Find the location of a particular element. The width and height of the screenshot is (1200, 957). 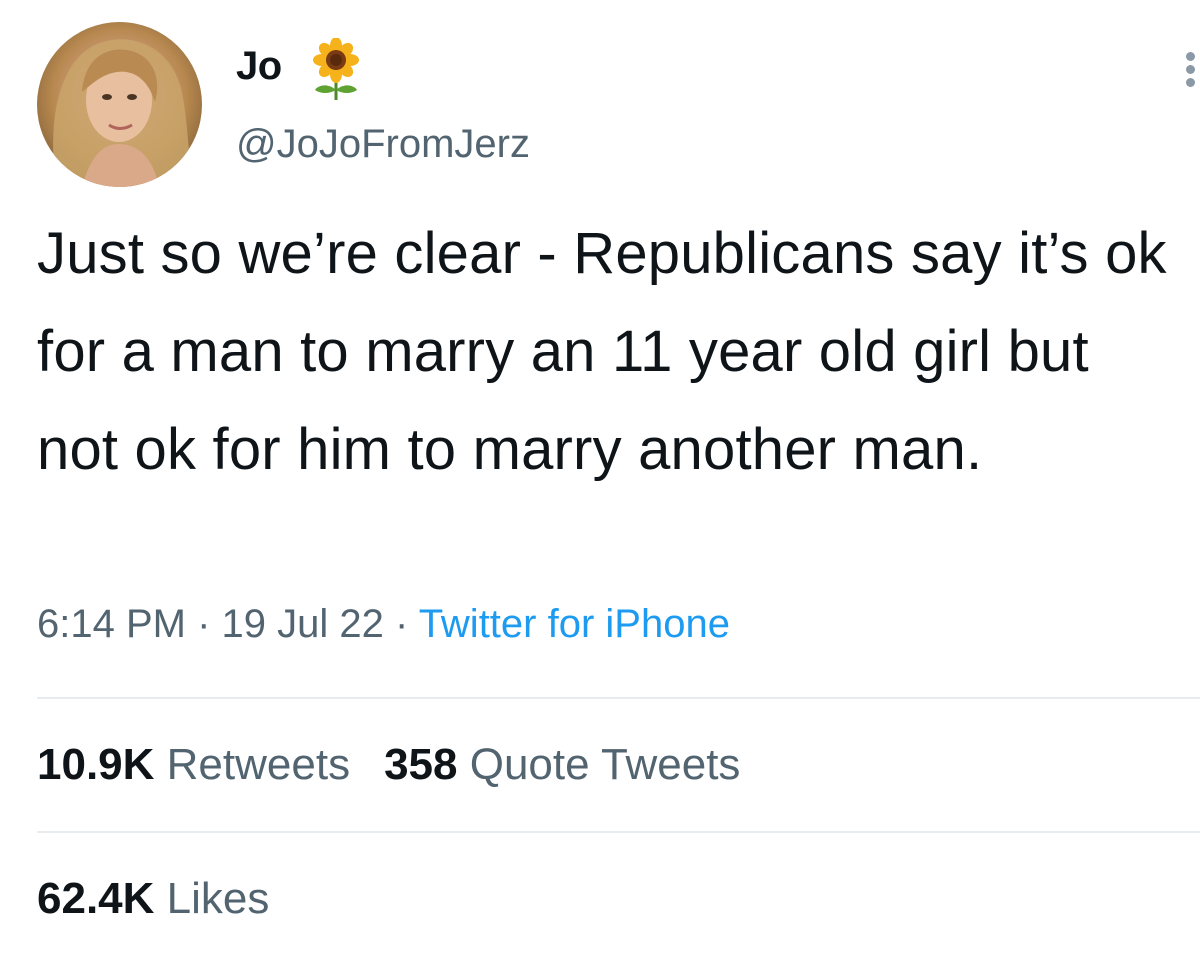

likes-stat: 62.4K Likes is located at coordinates (153, 898).